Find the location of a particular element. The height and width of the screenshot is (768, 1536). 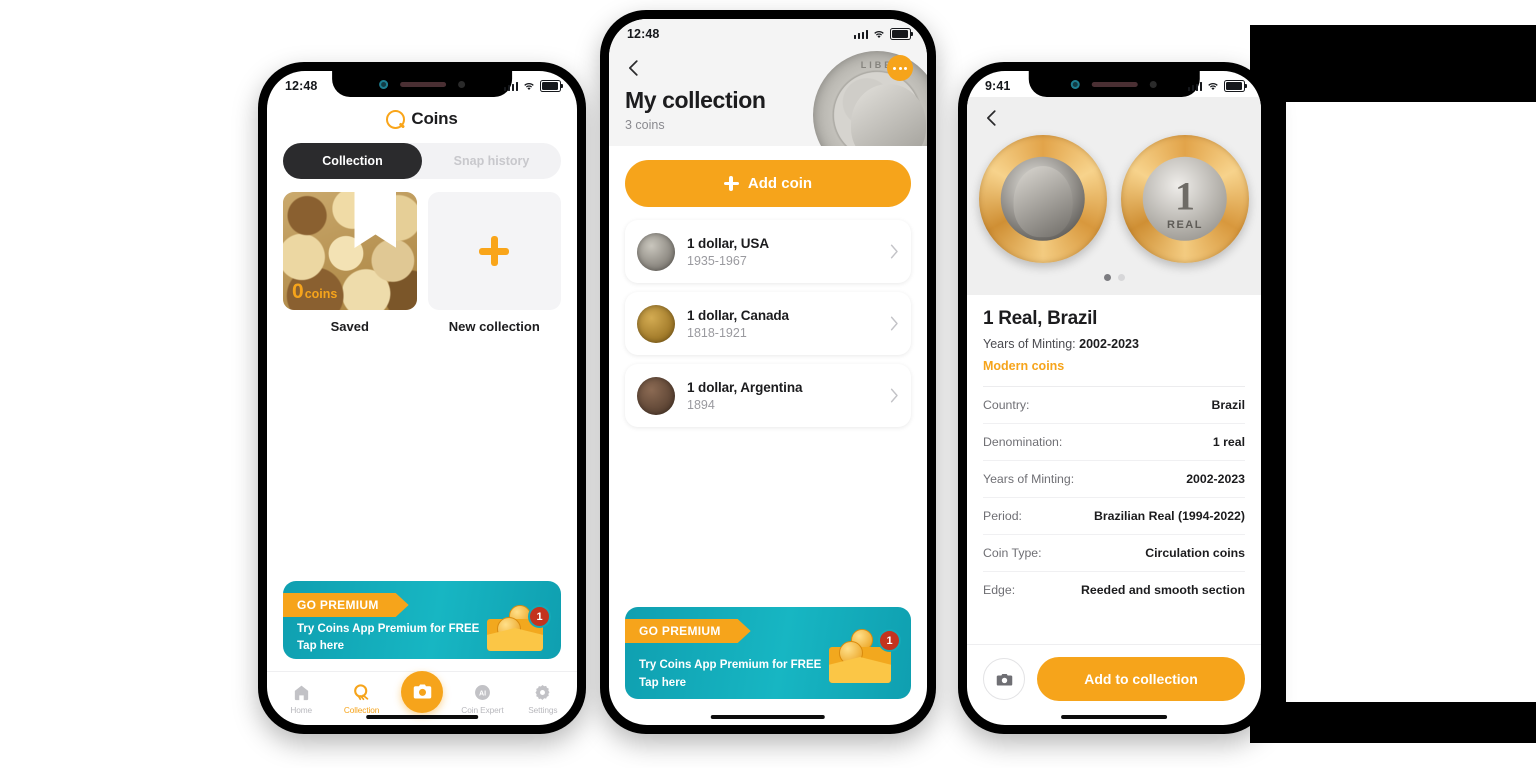

ai-icon: AI is located at coordinates (482, 692).